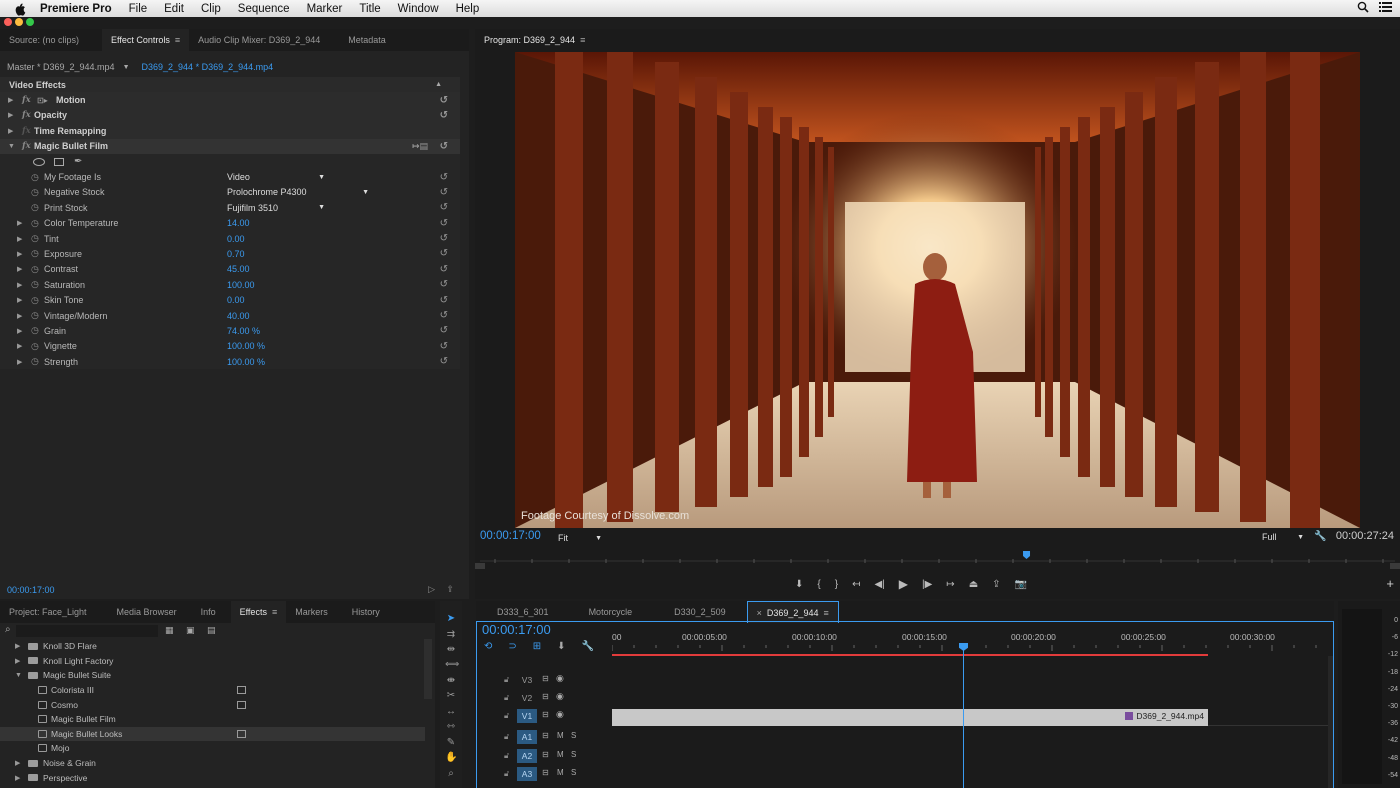 The height and width of the screenshot is (788, 1400). I want to click on param-value: 0.00, so click(236, 300).